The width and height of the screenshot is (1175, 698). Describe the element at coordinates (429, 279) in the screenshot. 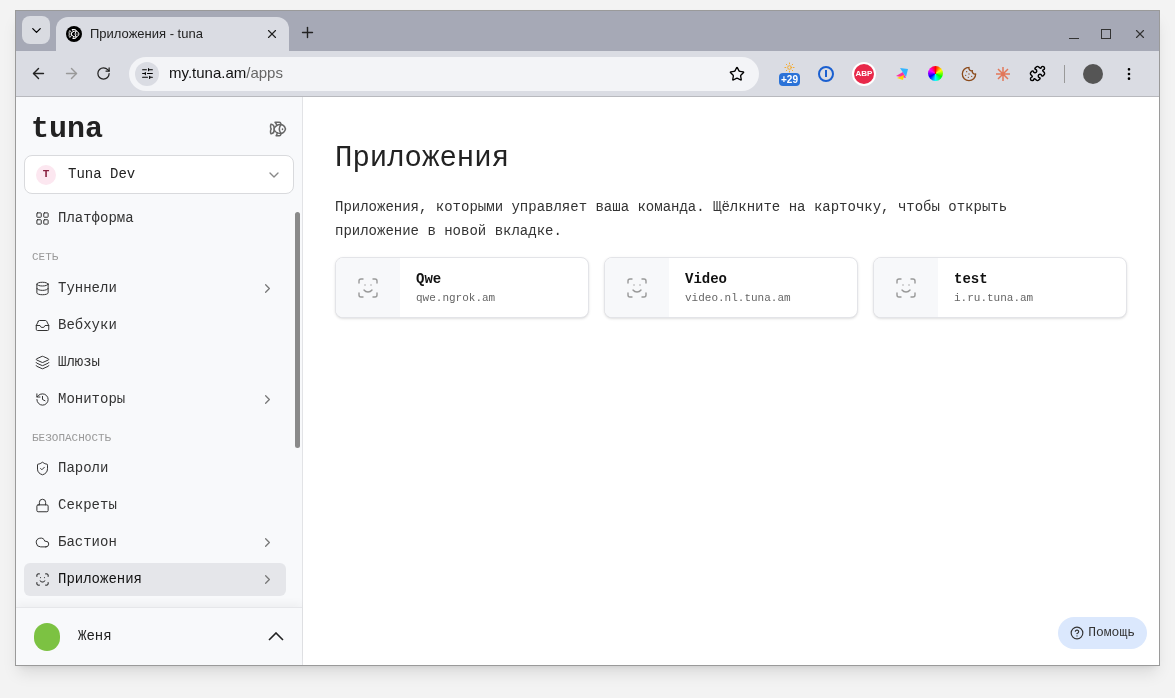

I see `app-name: Qwe` at that location.